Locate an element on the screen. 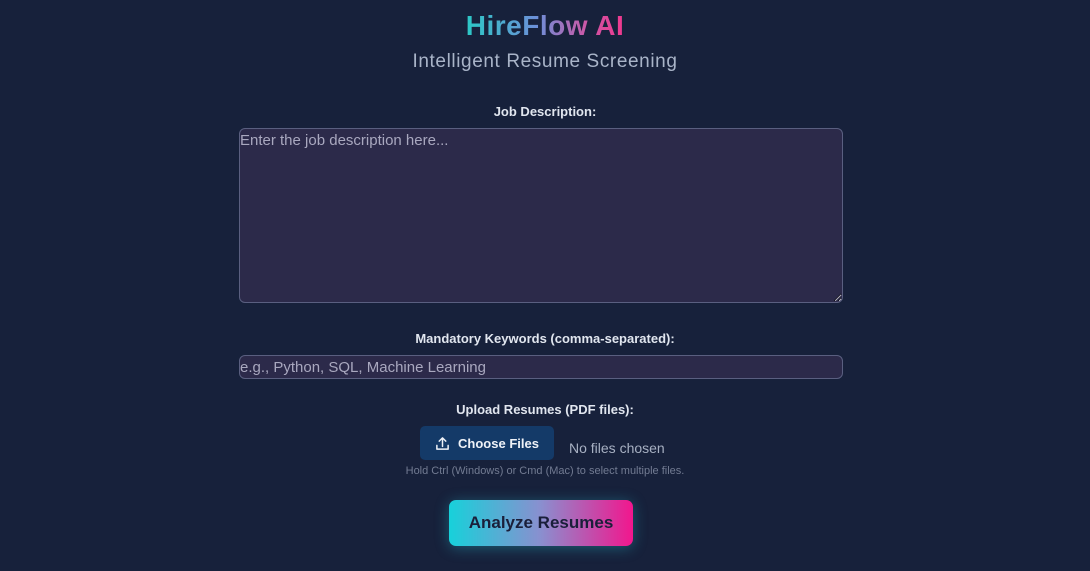 Image resolution: width=1090 pixels, height=571 pixels. app-title: HireFlow AI is located at coordinates (545, 26).